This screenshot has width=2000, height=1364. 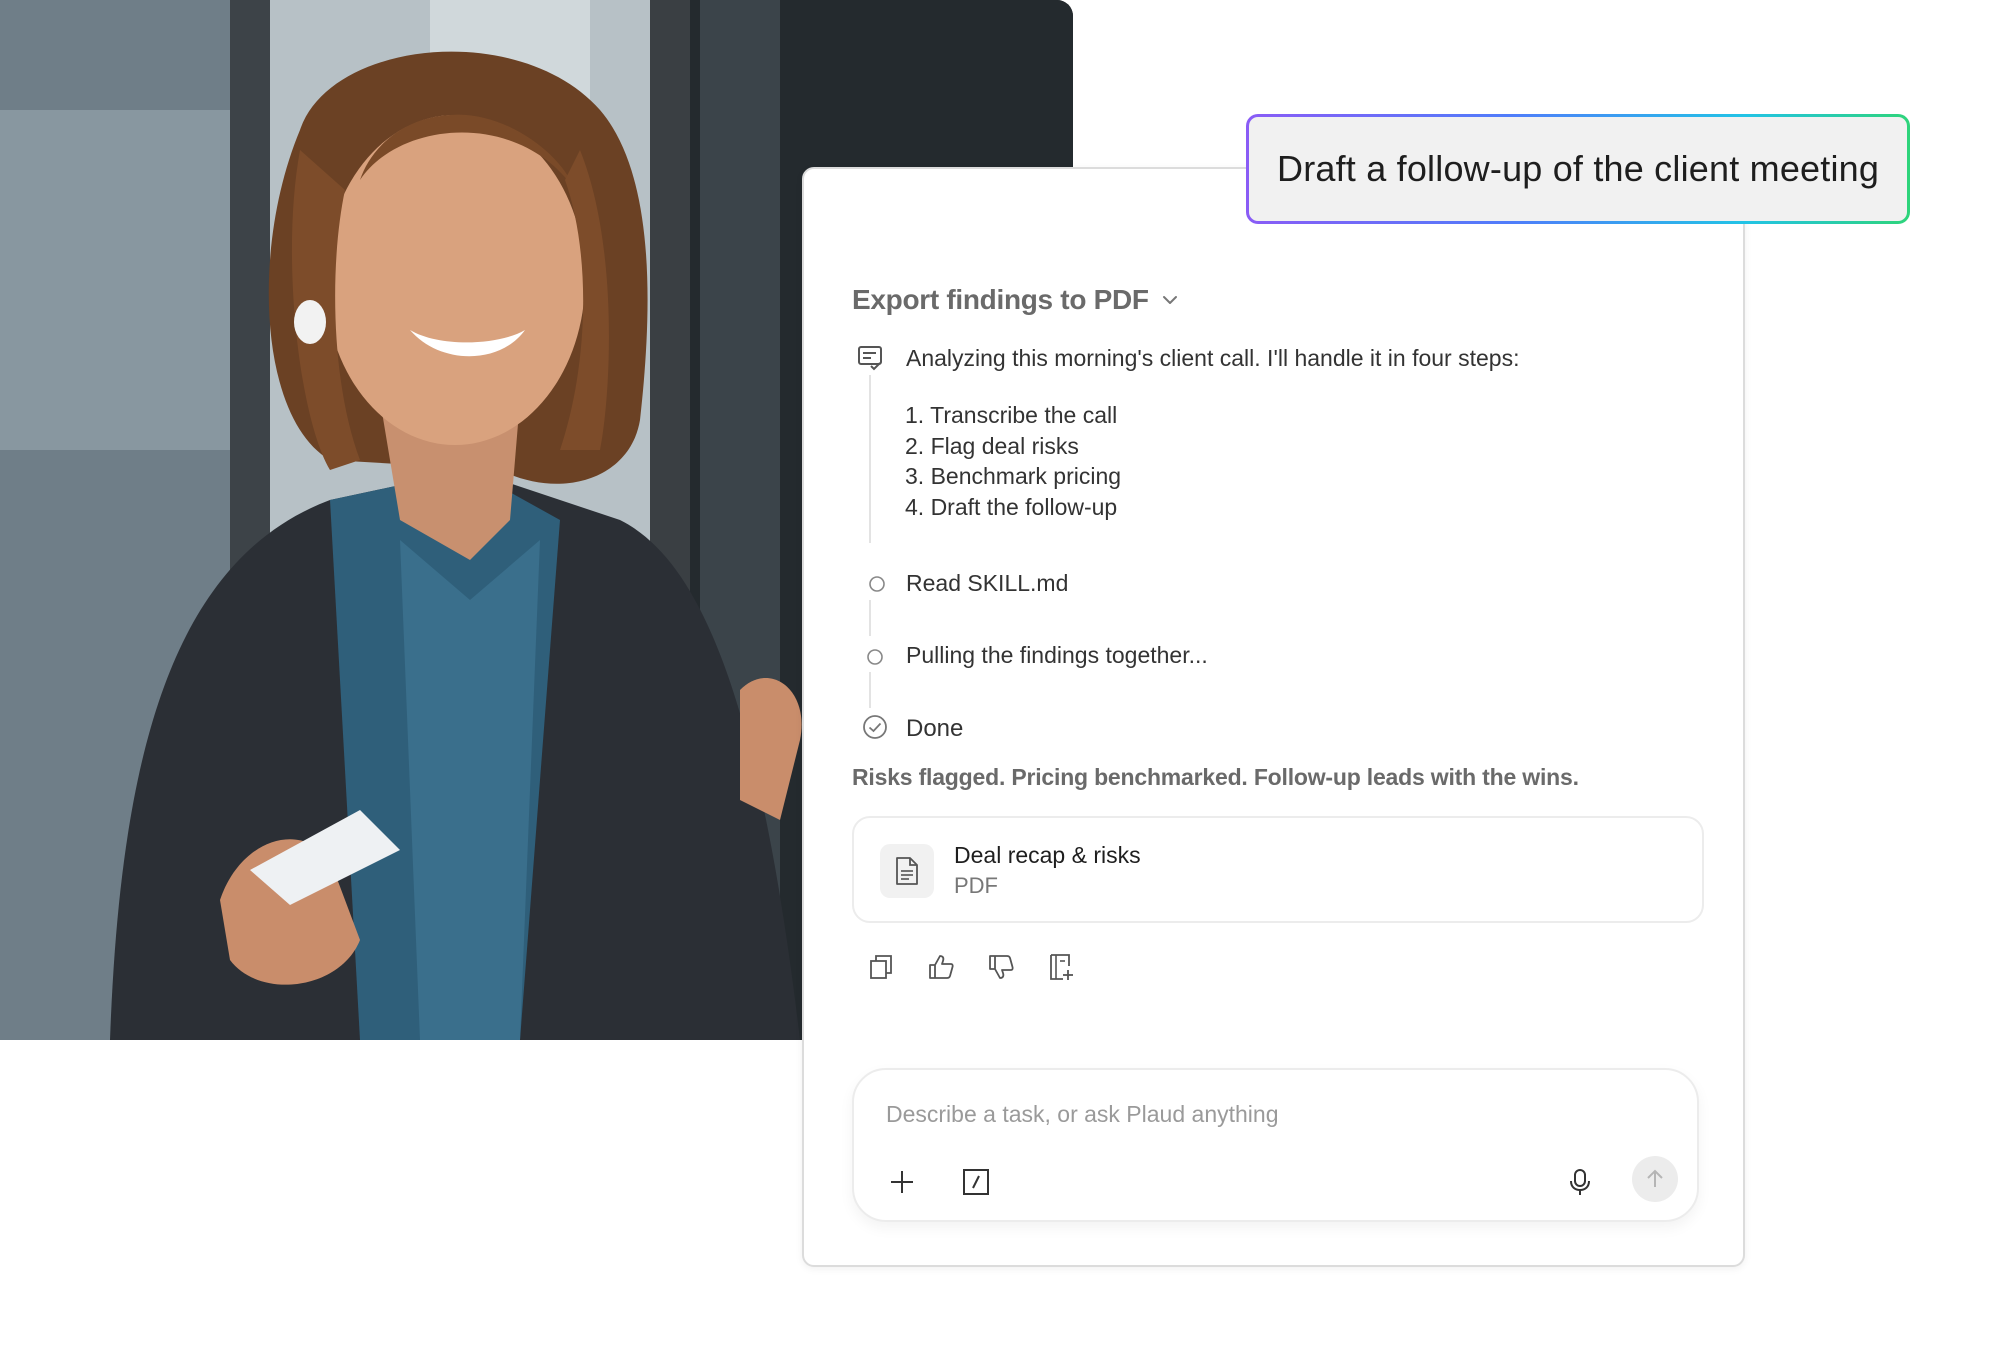 What do you see at coordinates (881, 967) in the screenshot?
I see `copy-icon` at bounding box center [881, 967].